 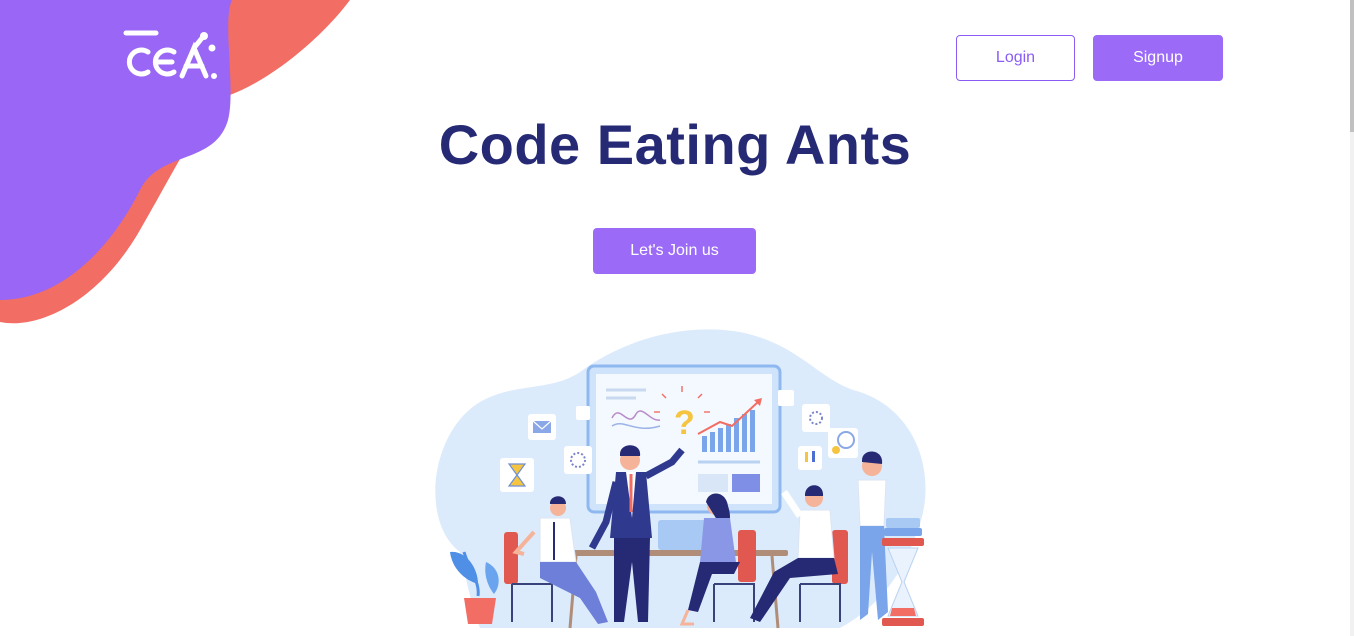 What do you see at coordinates (1015, 58) in the screenshot?
I see `login-button: Login` at bounding box center [1015, 58].